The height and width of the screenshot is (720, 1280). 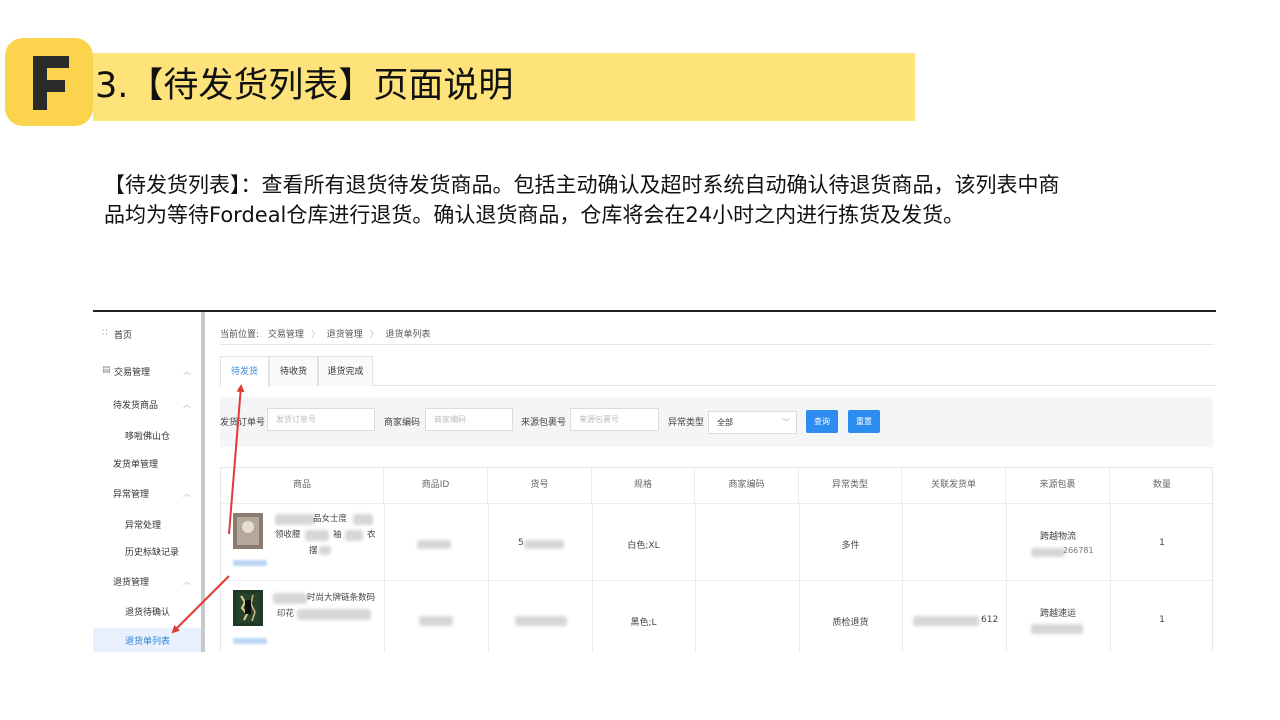 I want to click on logo-f-icon, so click(x=51, y=83).